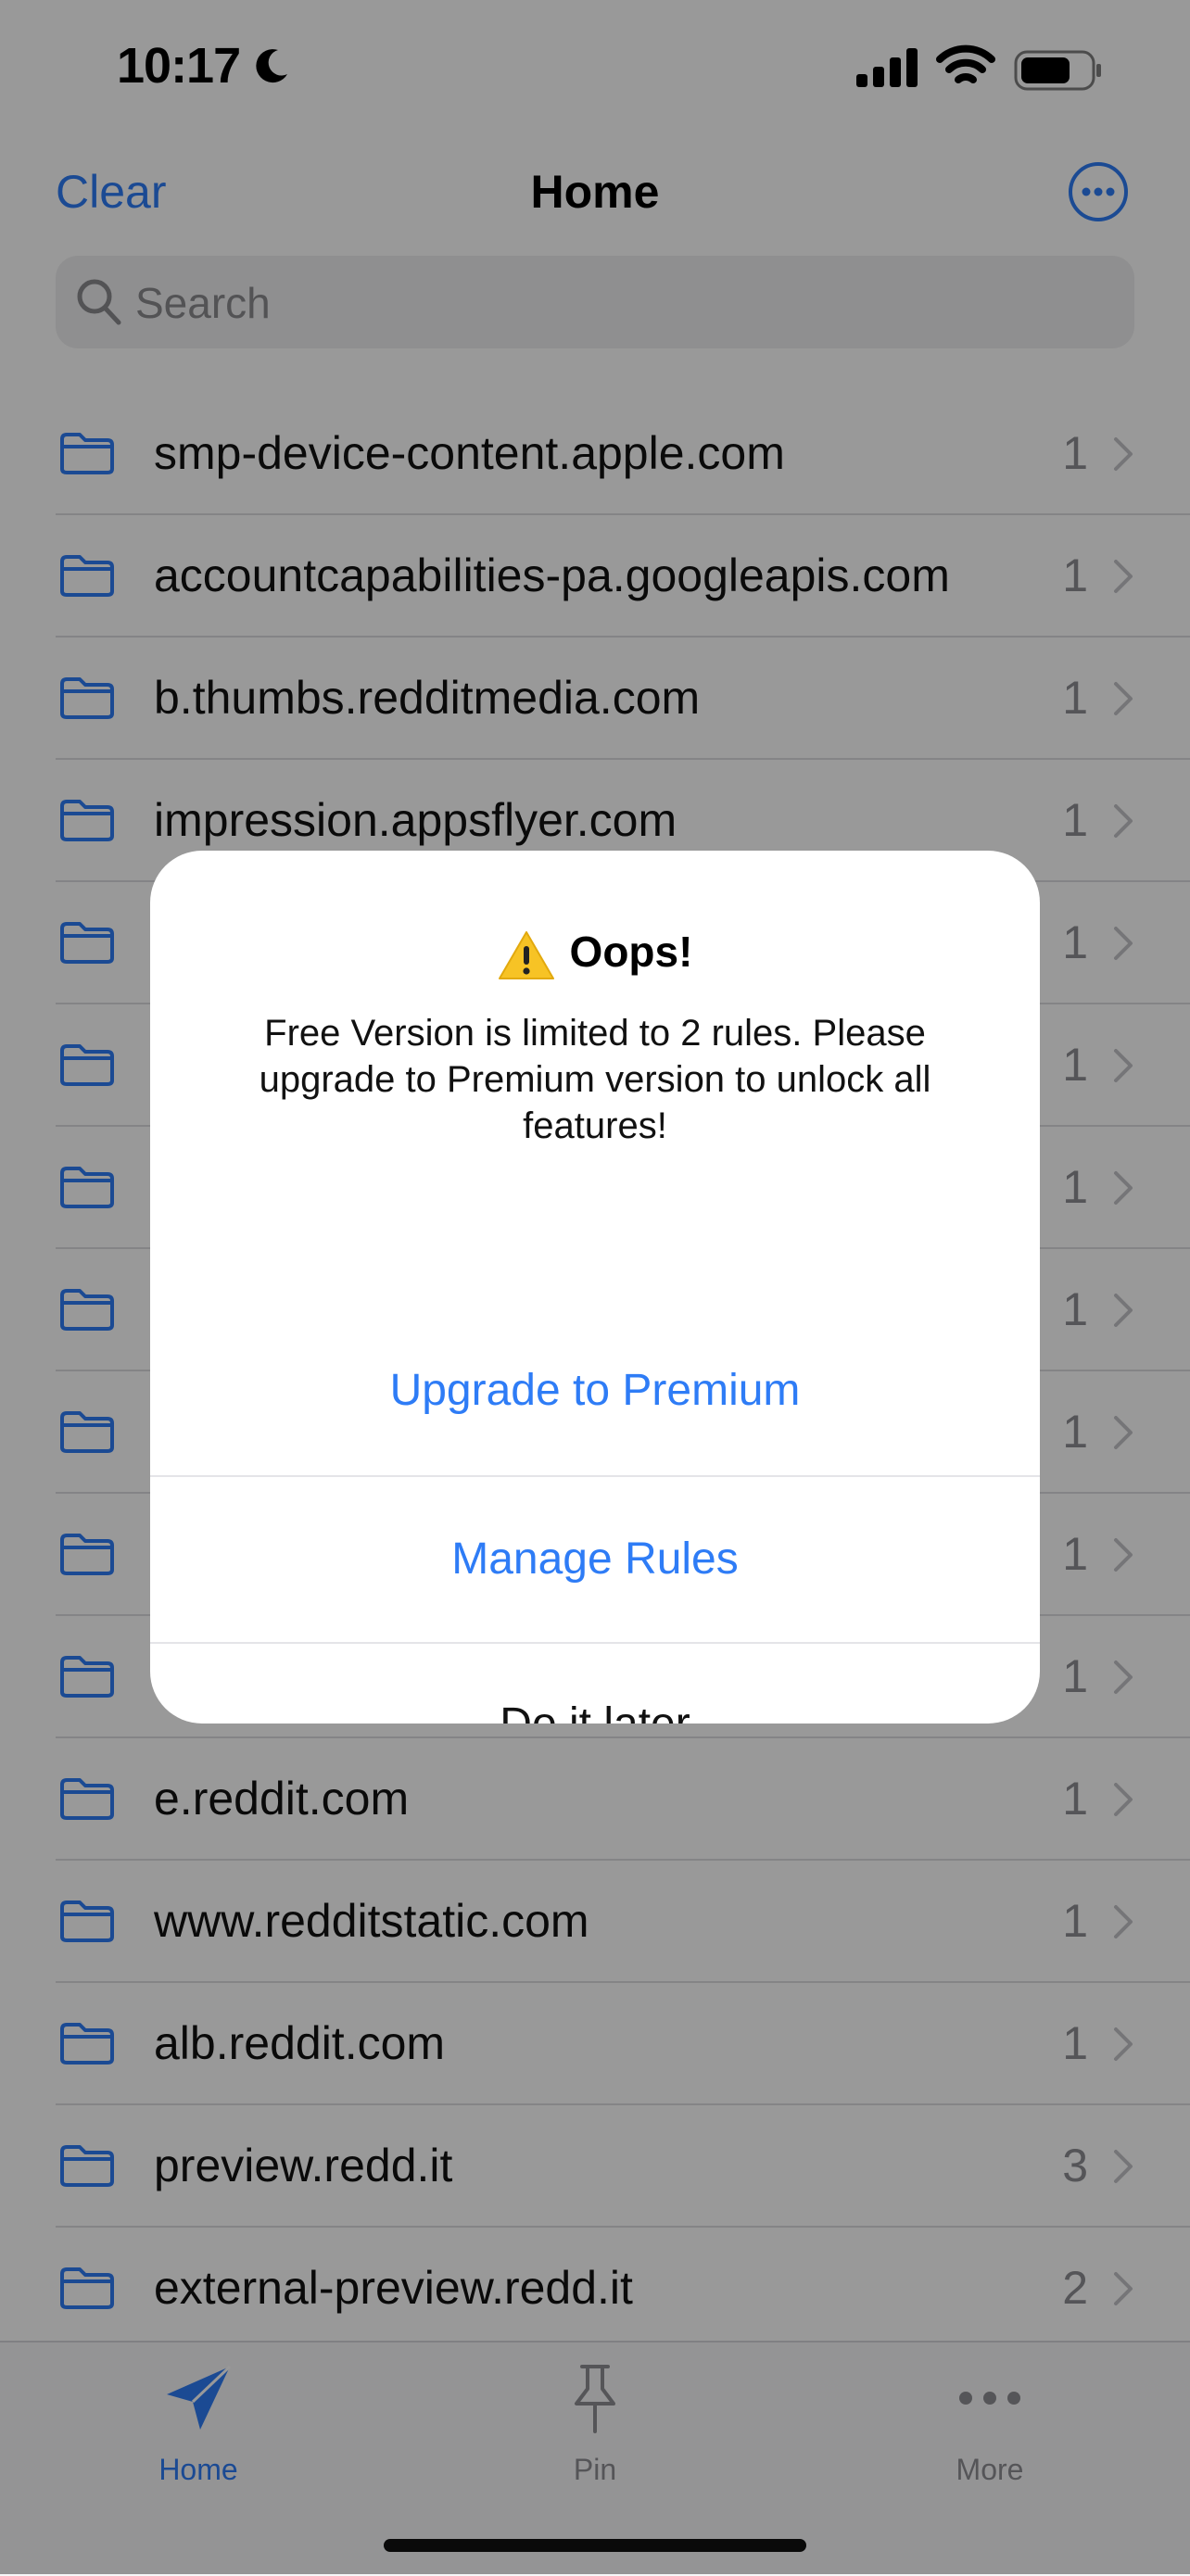 This screenshot has width=1190, height=2576. Describe the element at coordinates (595, 1390) in the screenshot. I see `upgrade-button: Upgrade to Premium` at that location.